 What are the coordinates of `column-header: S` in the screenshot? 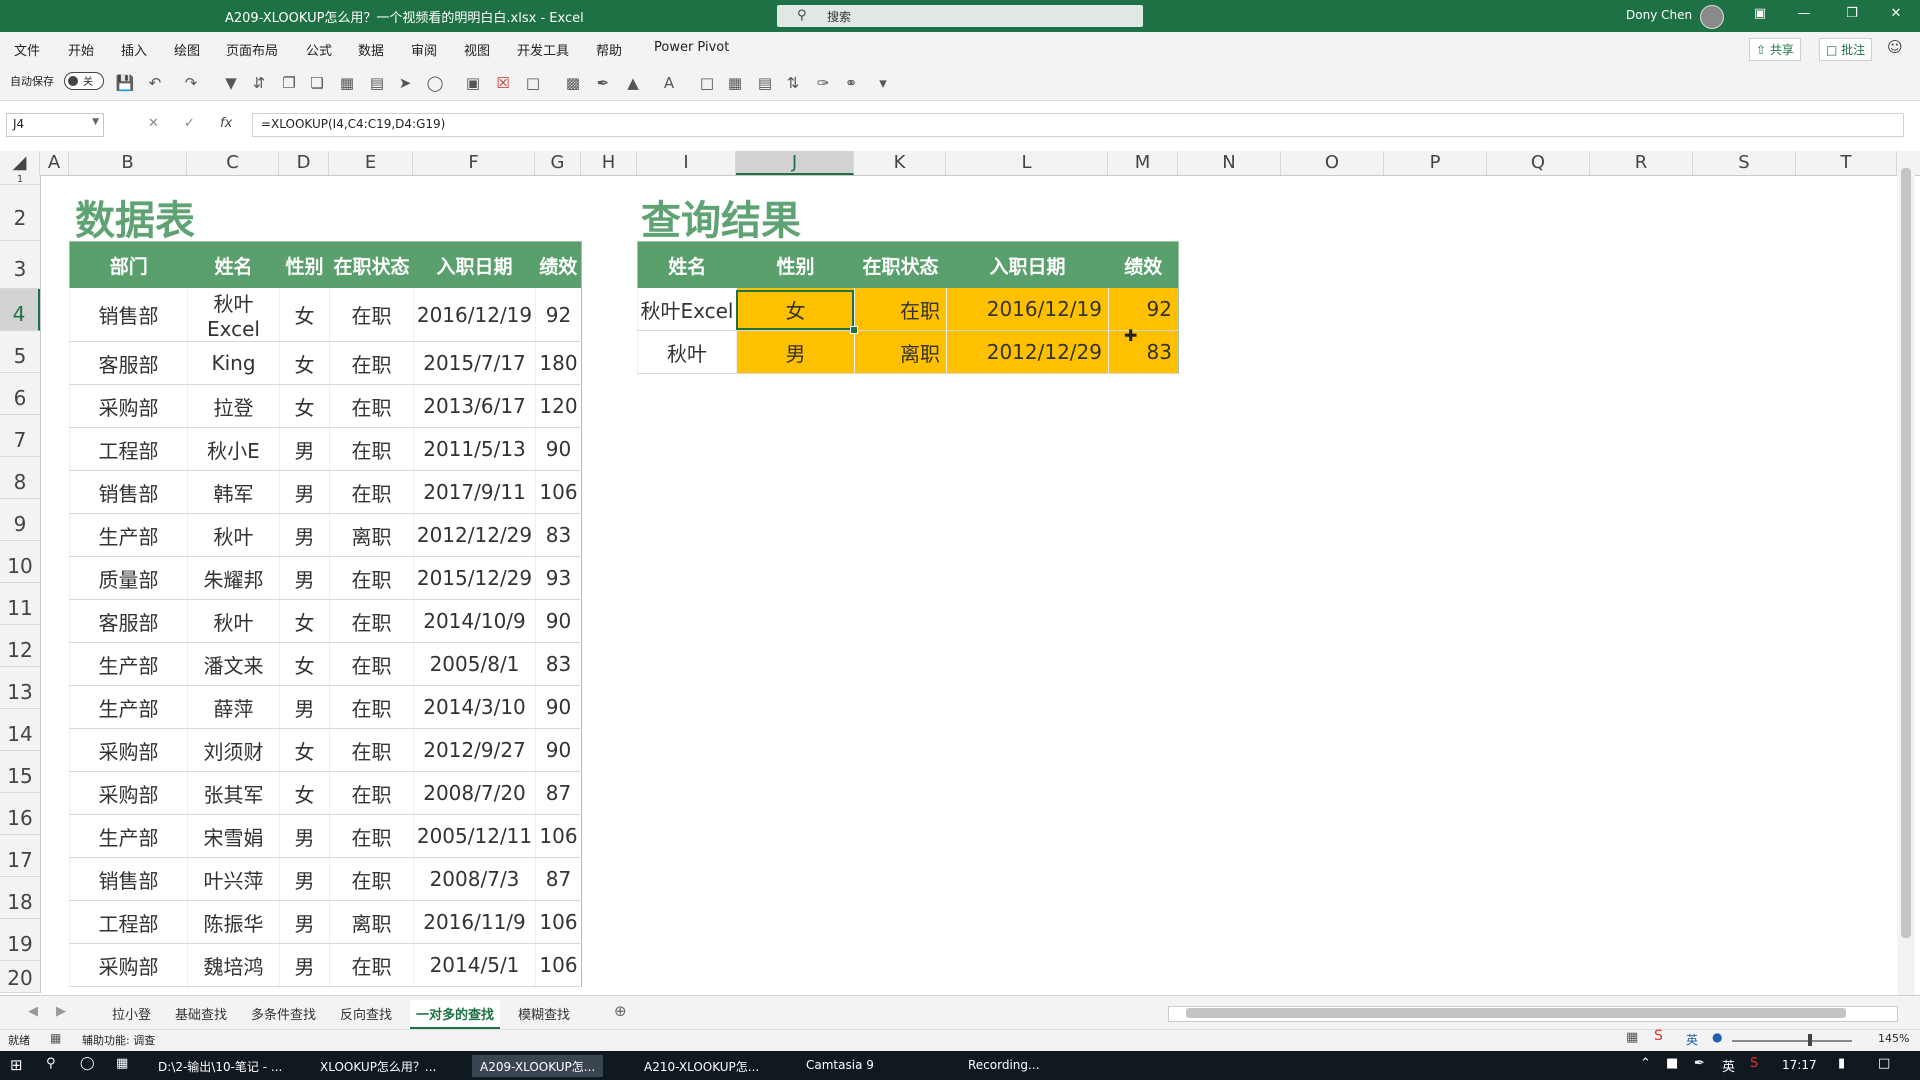 It's located at (1744, 163).